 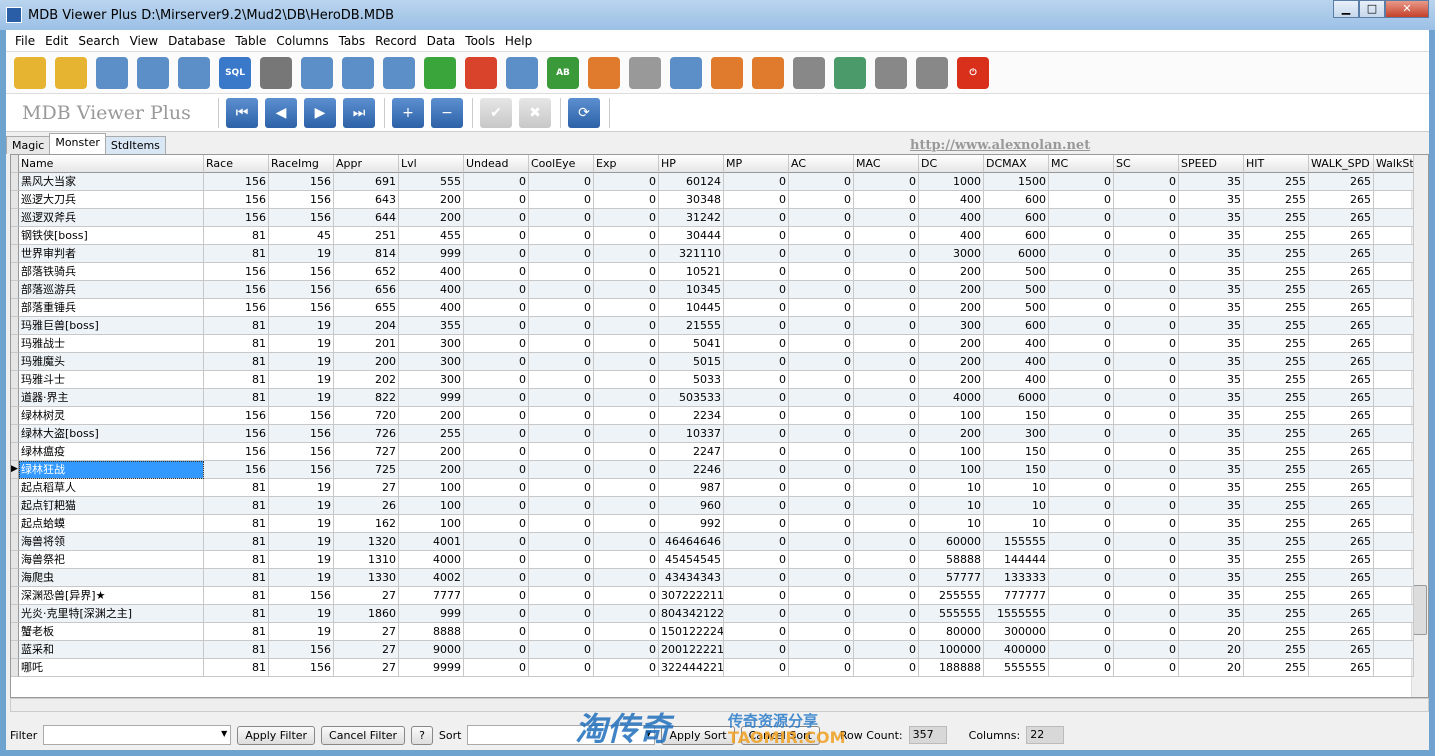 I want to click on menu-tabs: Tabs, so click(x=352, y=41).